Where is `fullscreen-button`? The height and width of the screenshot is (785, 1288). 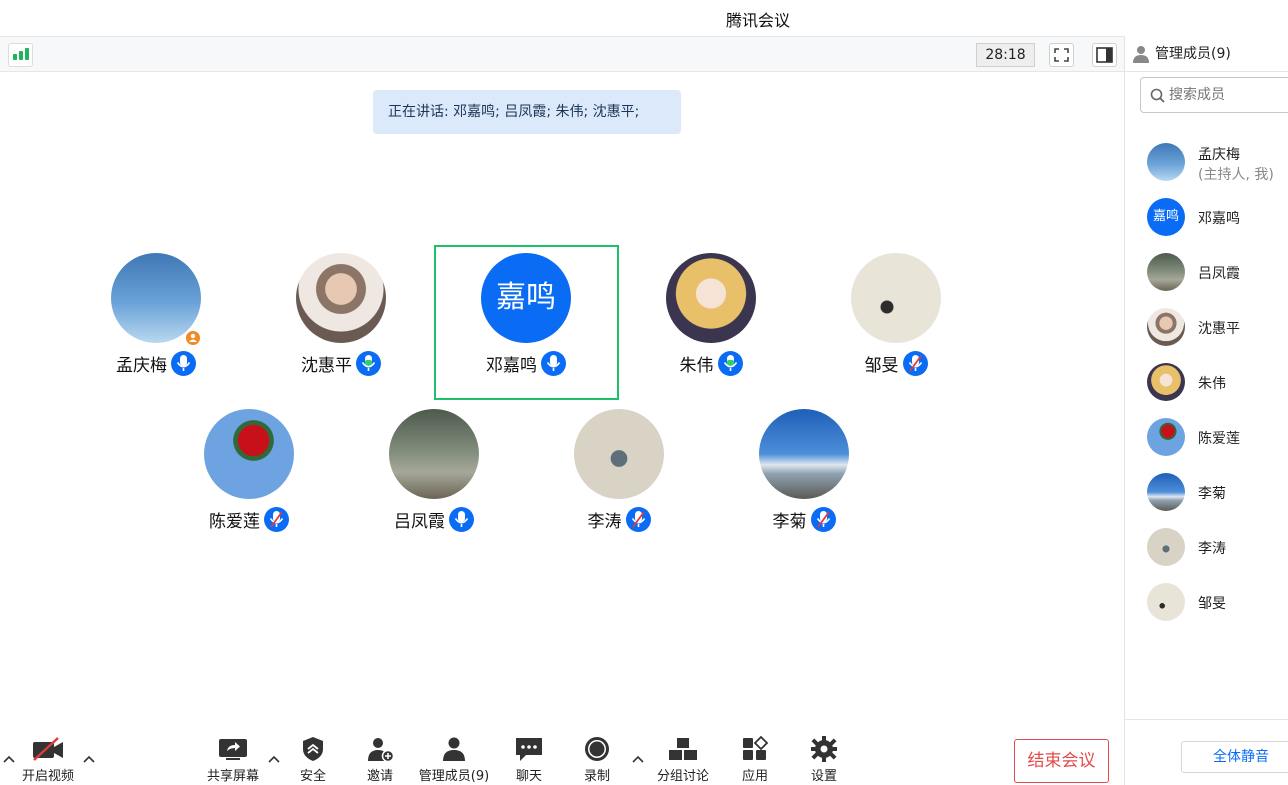
fullscreen-button is located at coordinates (1061, 55).